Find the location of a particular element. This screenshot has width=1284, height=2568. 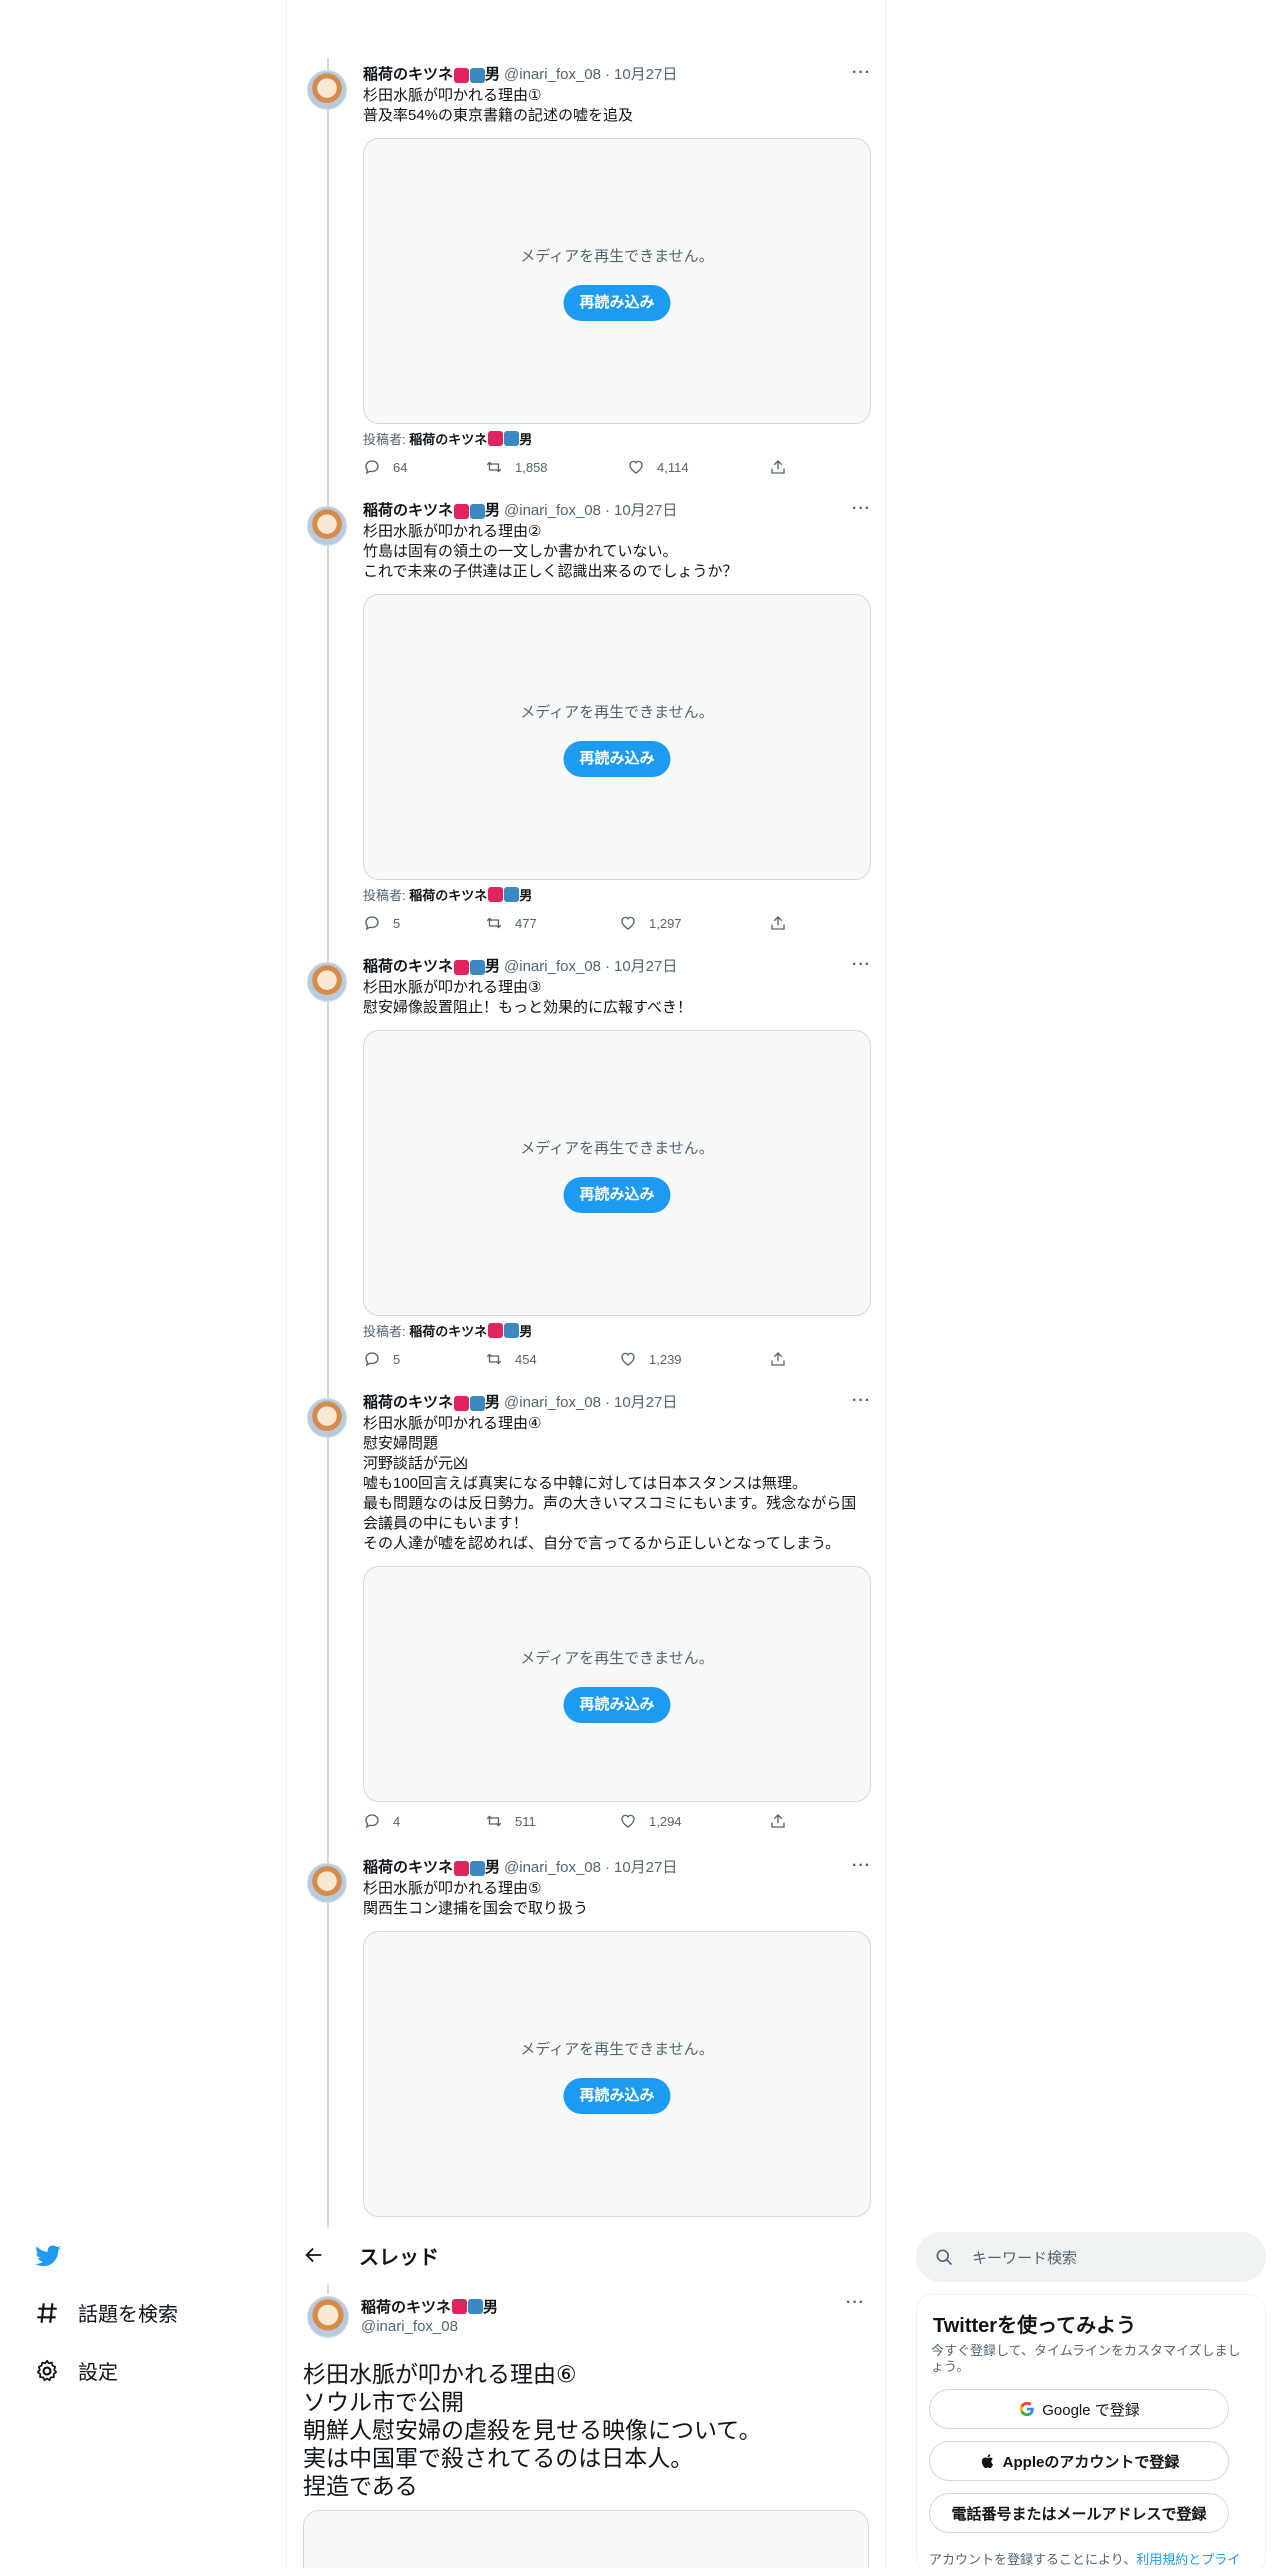

search-box: キーワード検索 is located at coordinates (1091, 2257).